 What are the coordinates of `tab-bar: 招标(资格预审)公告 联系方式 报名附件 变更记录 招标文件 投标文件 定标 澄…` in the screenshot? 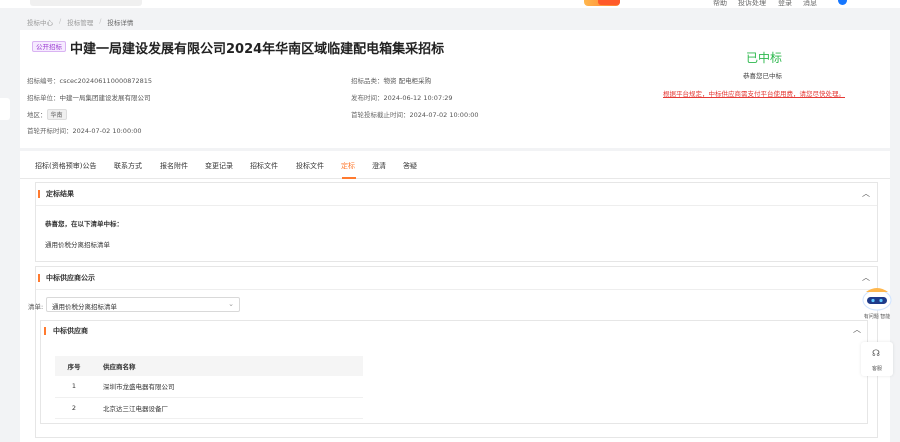 It's located at (455, 165).